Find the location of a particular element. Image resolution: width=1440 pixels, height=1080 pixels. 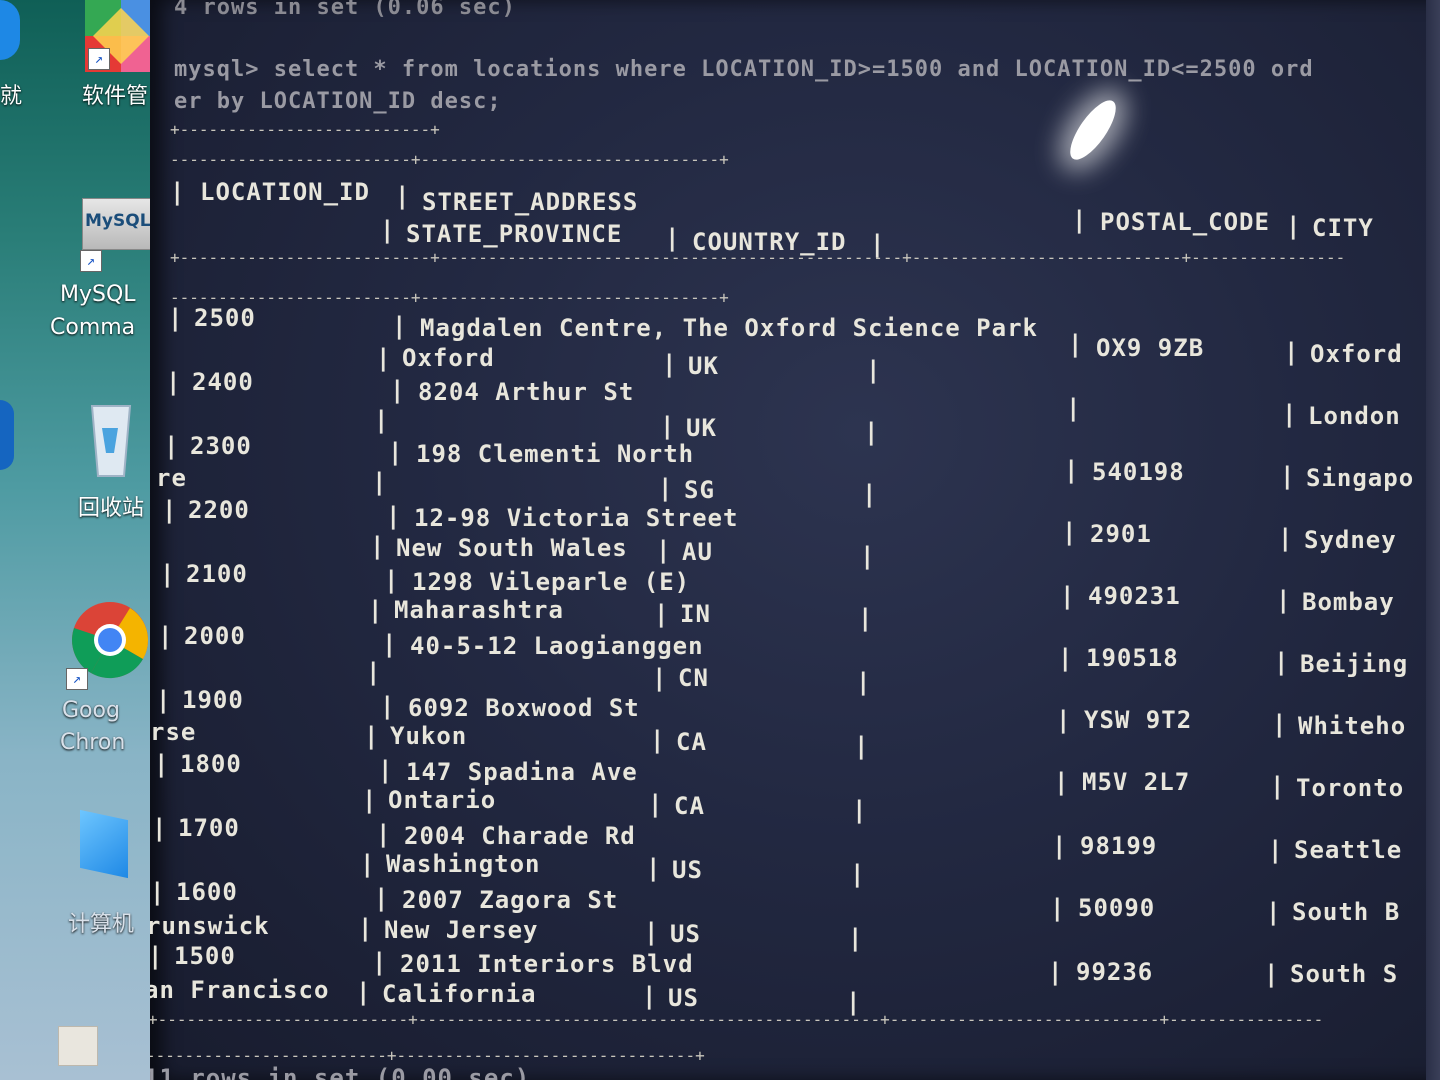

cell-location-id: 2300 is located at coordinates (221, 446).